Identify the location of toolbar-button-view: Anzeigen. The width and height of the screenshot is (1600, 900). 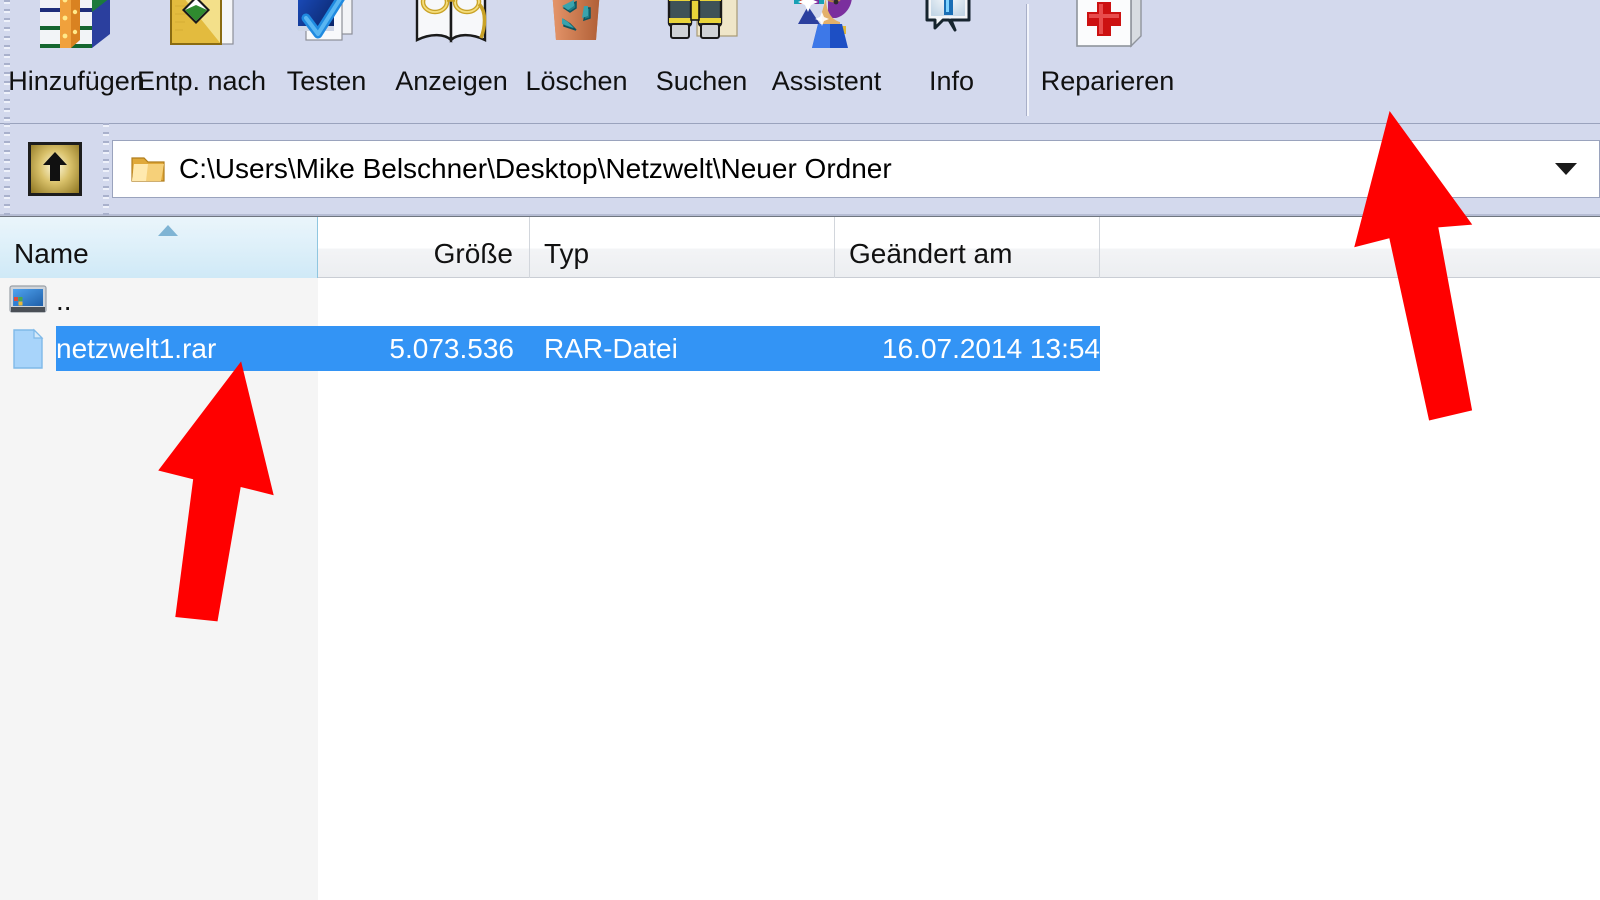
(451, 60).